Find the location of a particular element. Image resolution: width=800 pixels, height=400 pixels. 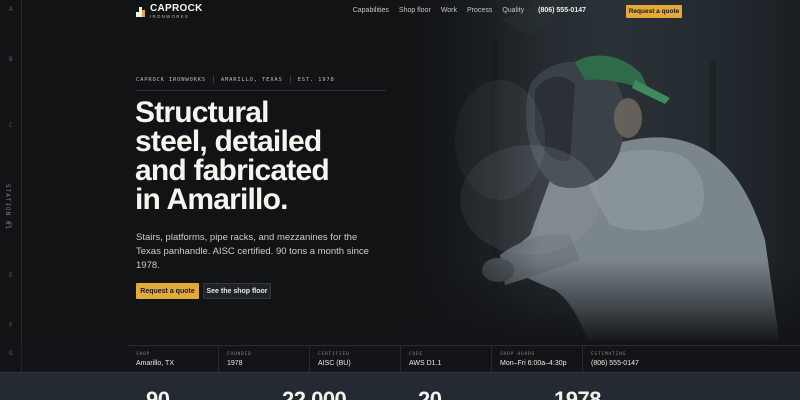

eyebrow-company: CAPROCK IRONWORKS is located at coordinates (171, 79).